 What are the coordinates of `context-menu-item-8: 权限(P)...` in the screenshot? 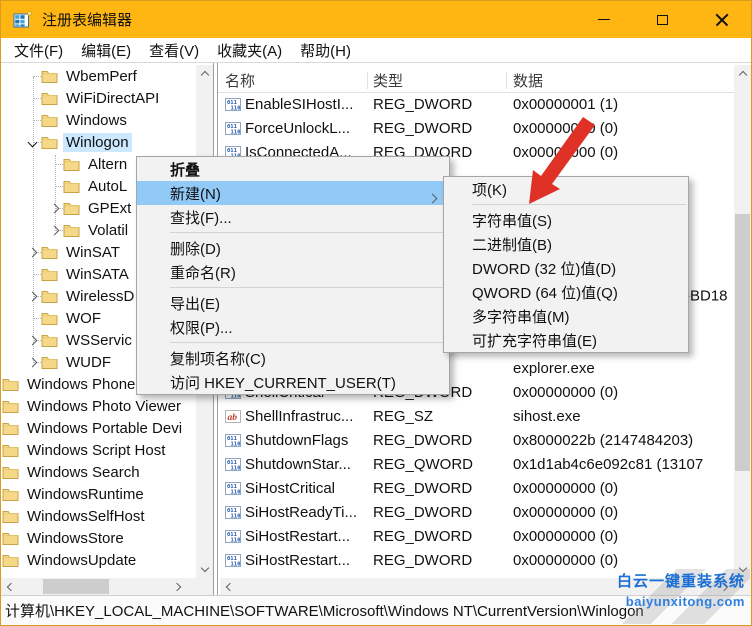 It's located at (293, 327).